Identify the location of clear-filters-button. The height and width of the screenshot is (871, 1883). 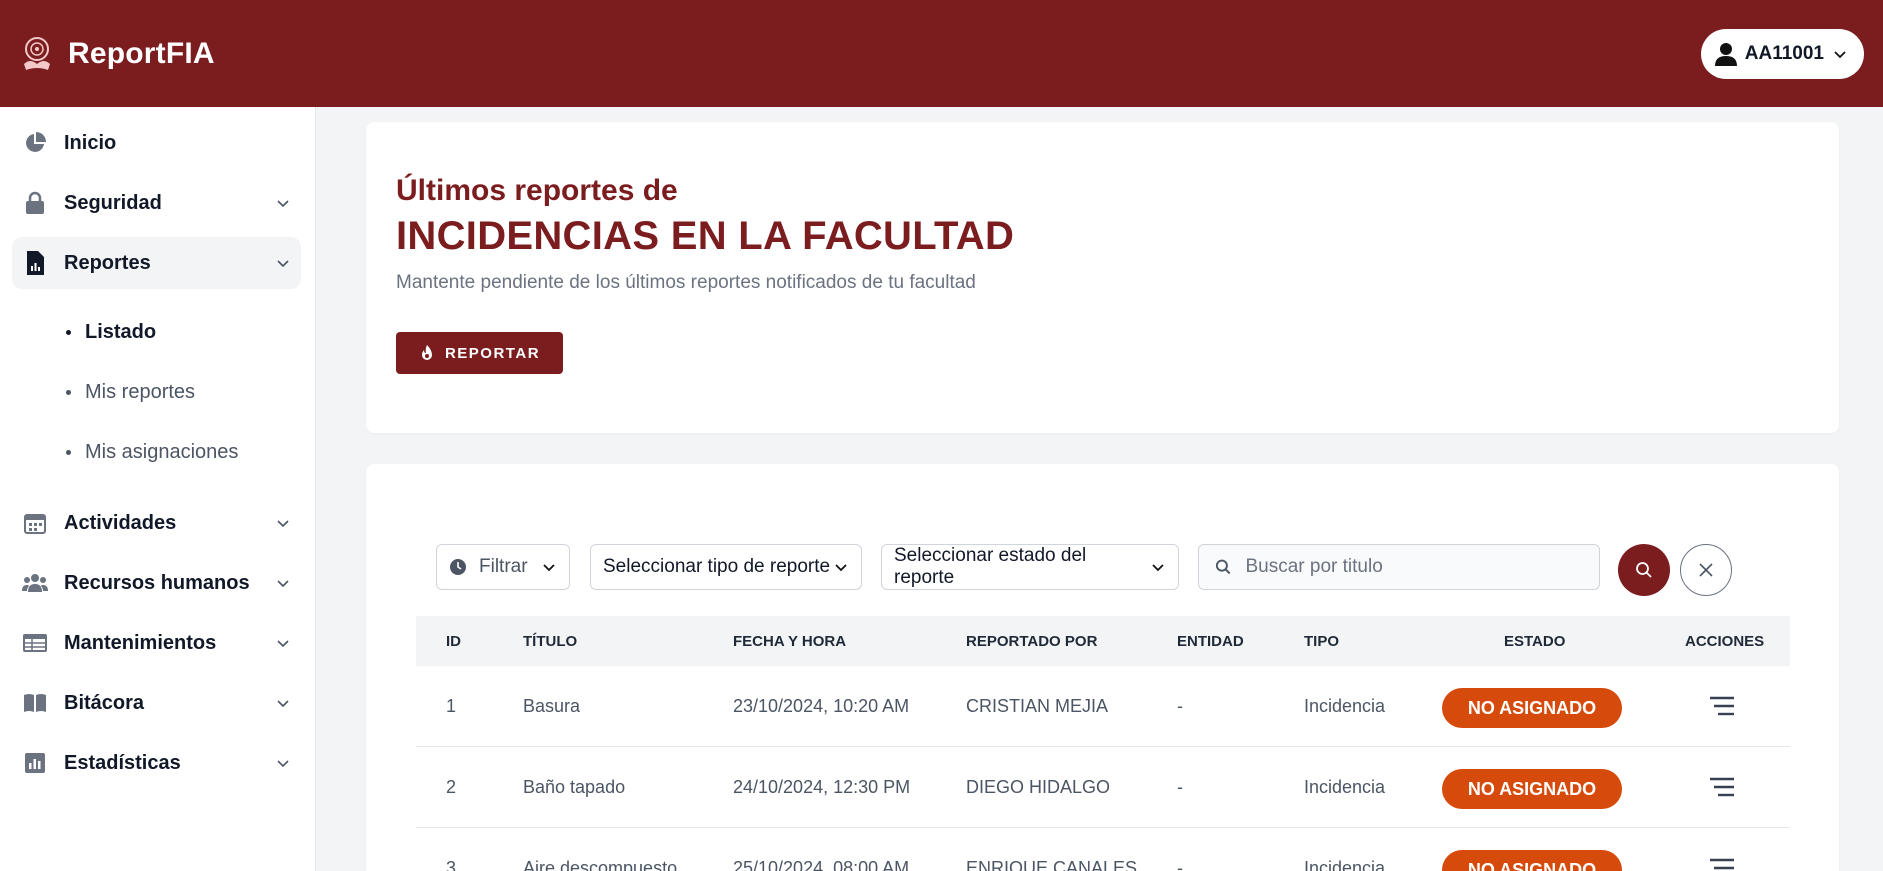
(1706, 570).